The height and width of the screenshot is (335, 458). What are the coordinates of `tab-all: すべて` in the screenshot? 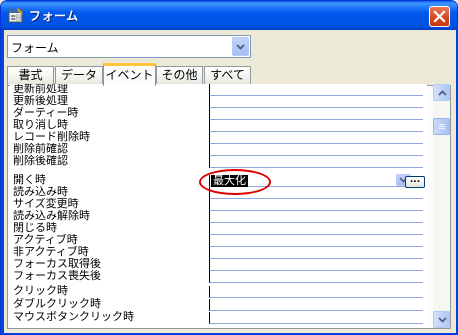 It's located at (227, 75).